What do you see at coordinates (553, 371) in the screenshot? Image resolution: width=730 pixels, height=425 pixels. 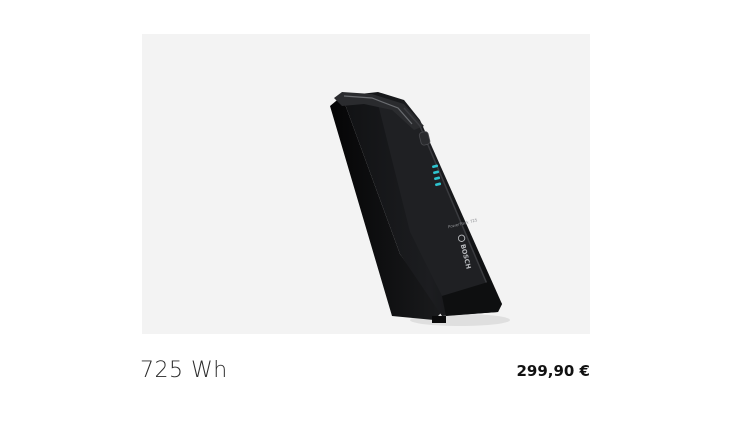 I see `product-price: 299,90 €` at bounding box center [553, 371].